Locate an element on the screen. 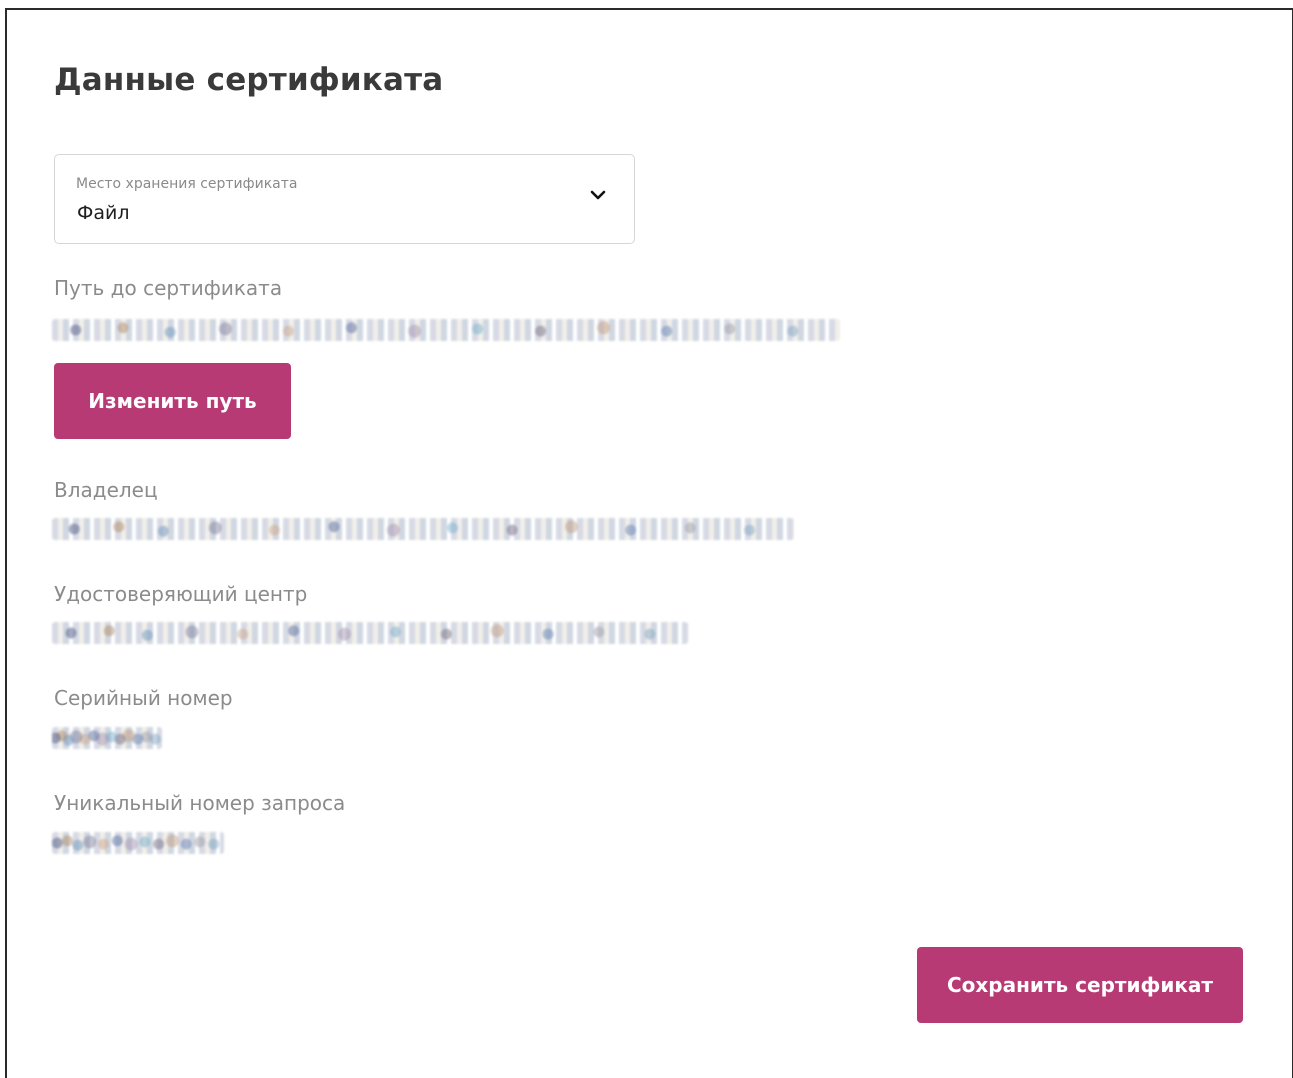 This screenshot has width=1293, height=1078. serial-number-value-redacted is located at coordinates (107, 738).